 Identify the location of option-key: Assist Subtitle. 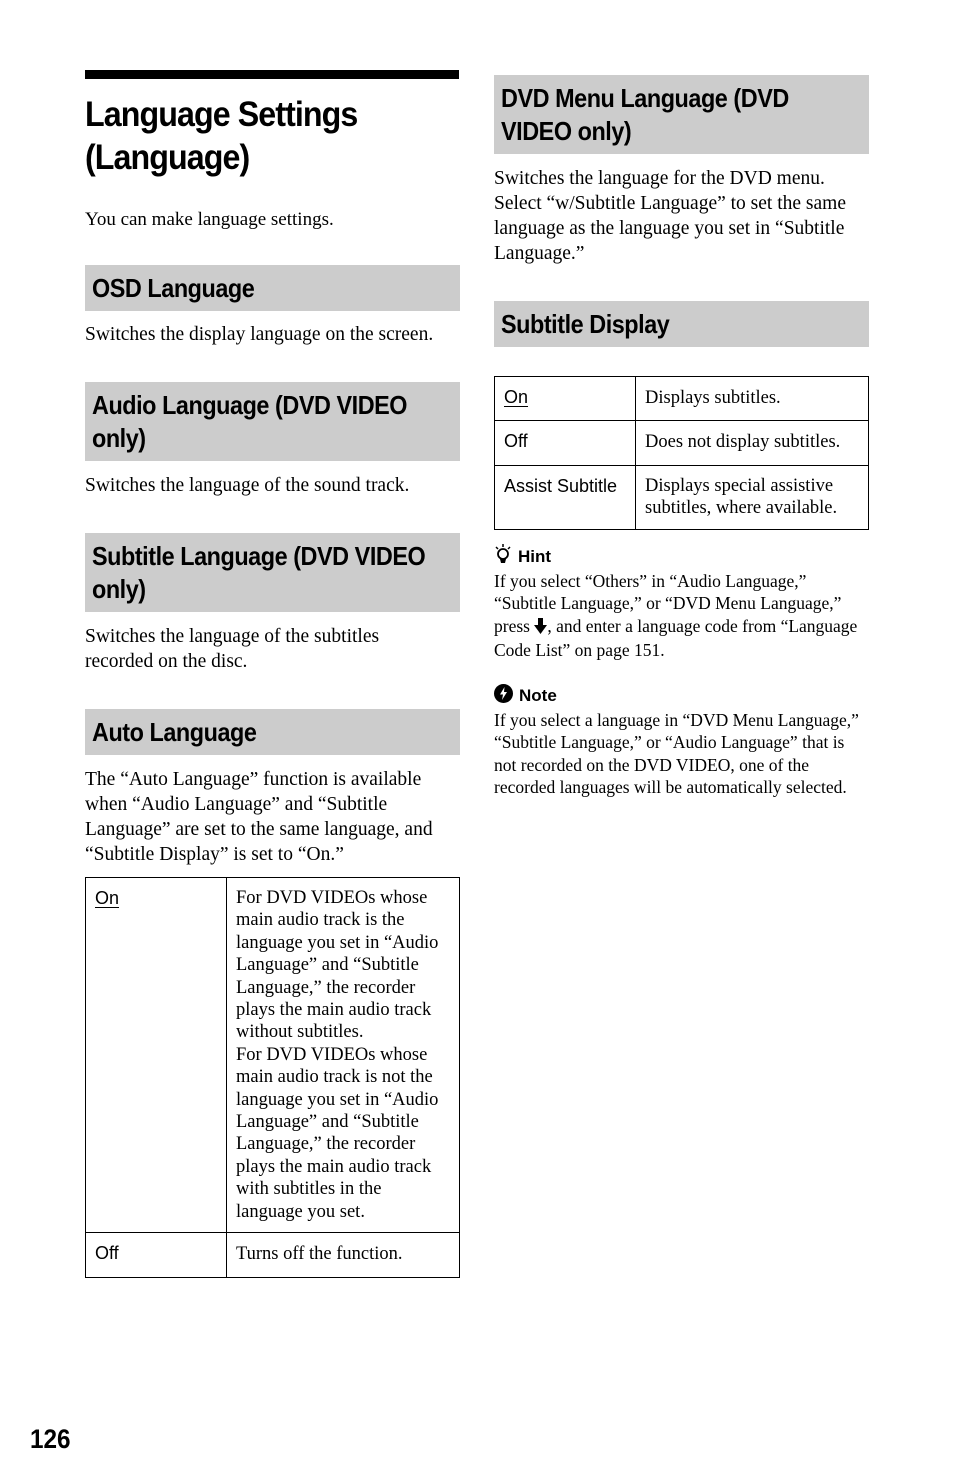
(565, 497).